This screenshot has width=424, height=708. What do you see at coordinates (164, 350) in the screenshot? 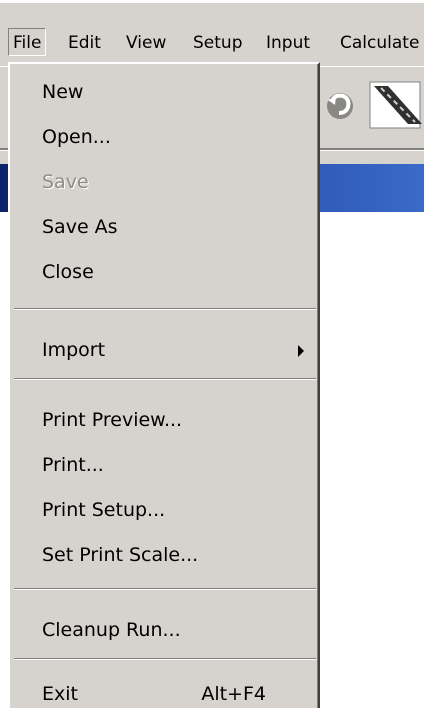
I see `menu-item-import: Import` at bounding box center [164, 350].